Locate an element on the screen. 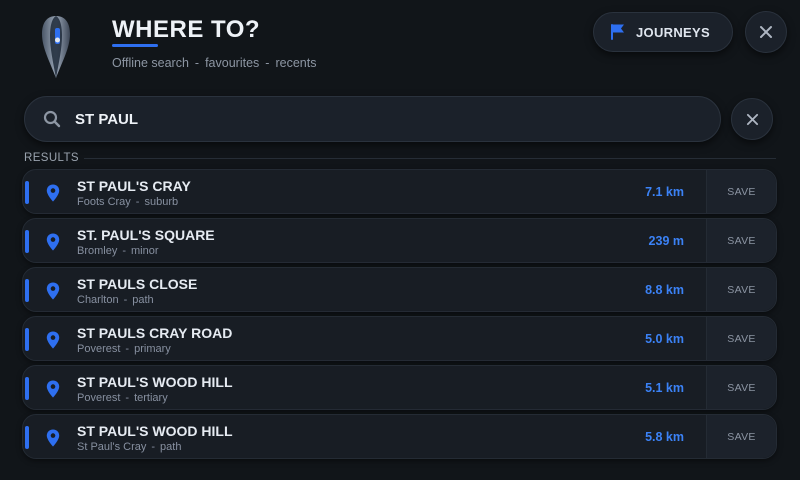  page-title: WHERE TO? is located at coordinates (186, 29).